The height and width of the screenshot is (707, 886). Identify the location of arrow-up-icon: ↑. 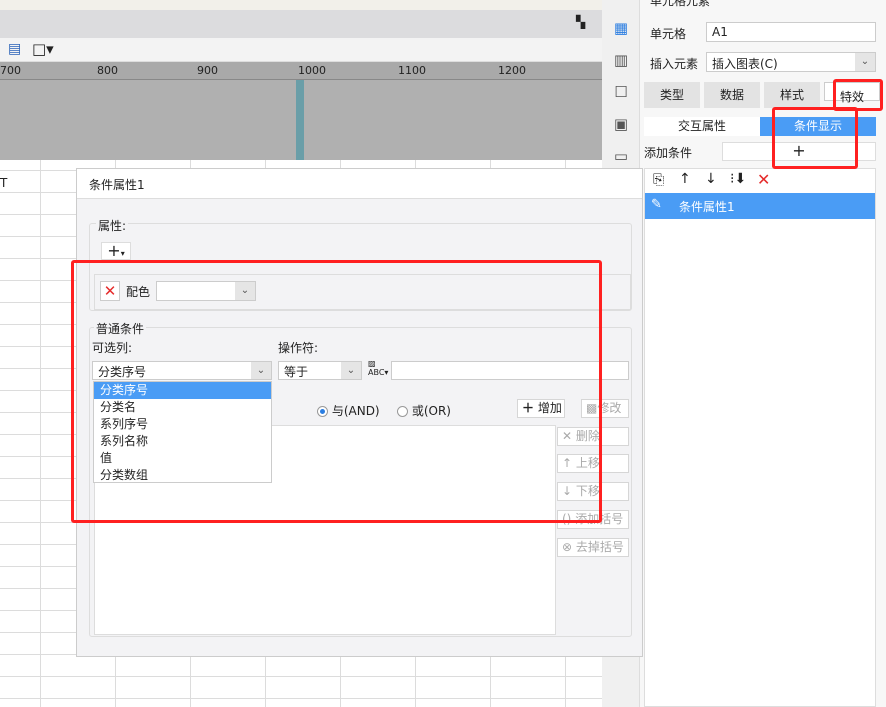
(685, 179).